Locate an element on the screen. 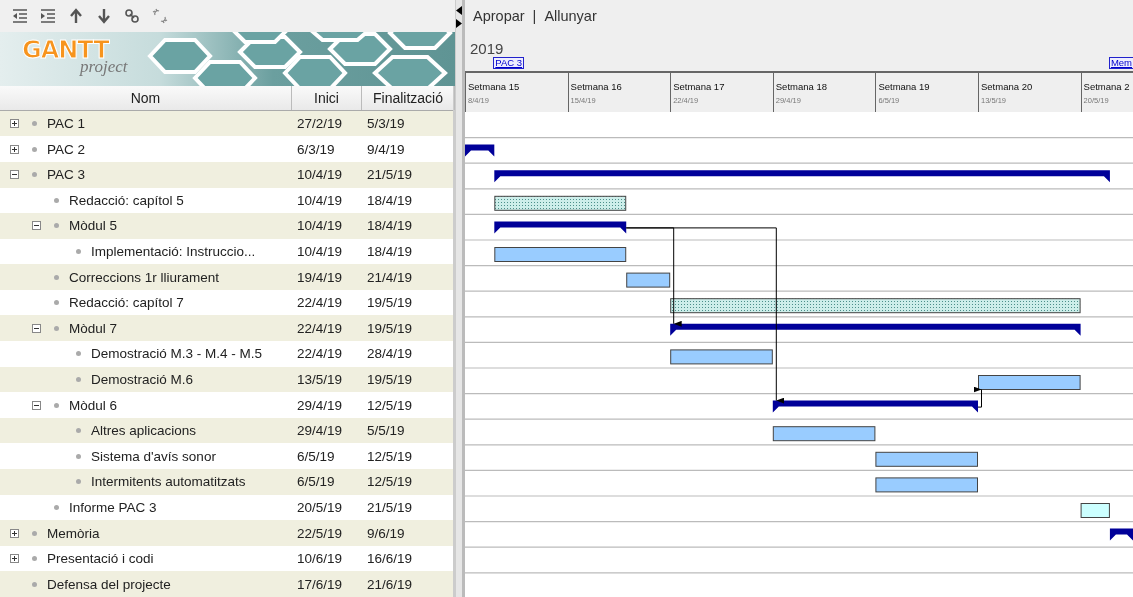 This screenshot has width=1133, height=597. timeline-marker: Mem is located at coordinates (1120, 63).